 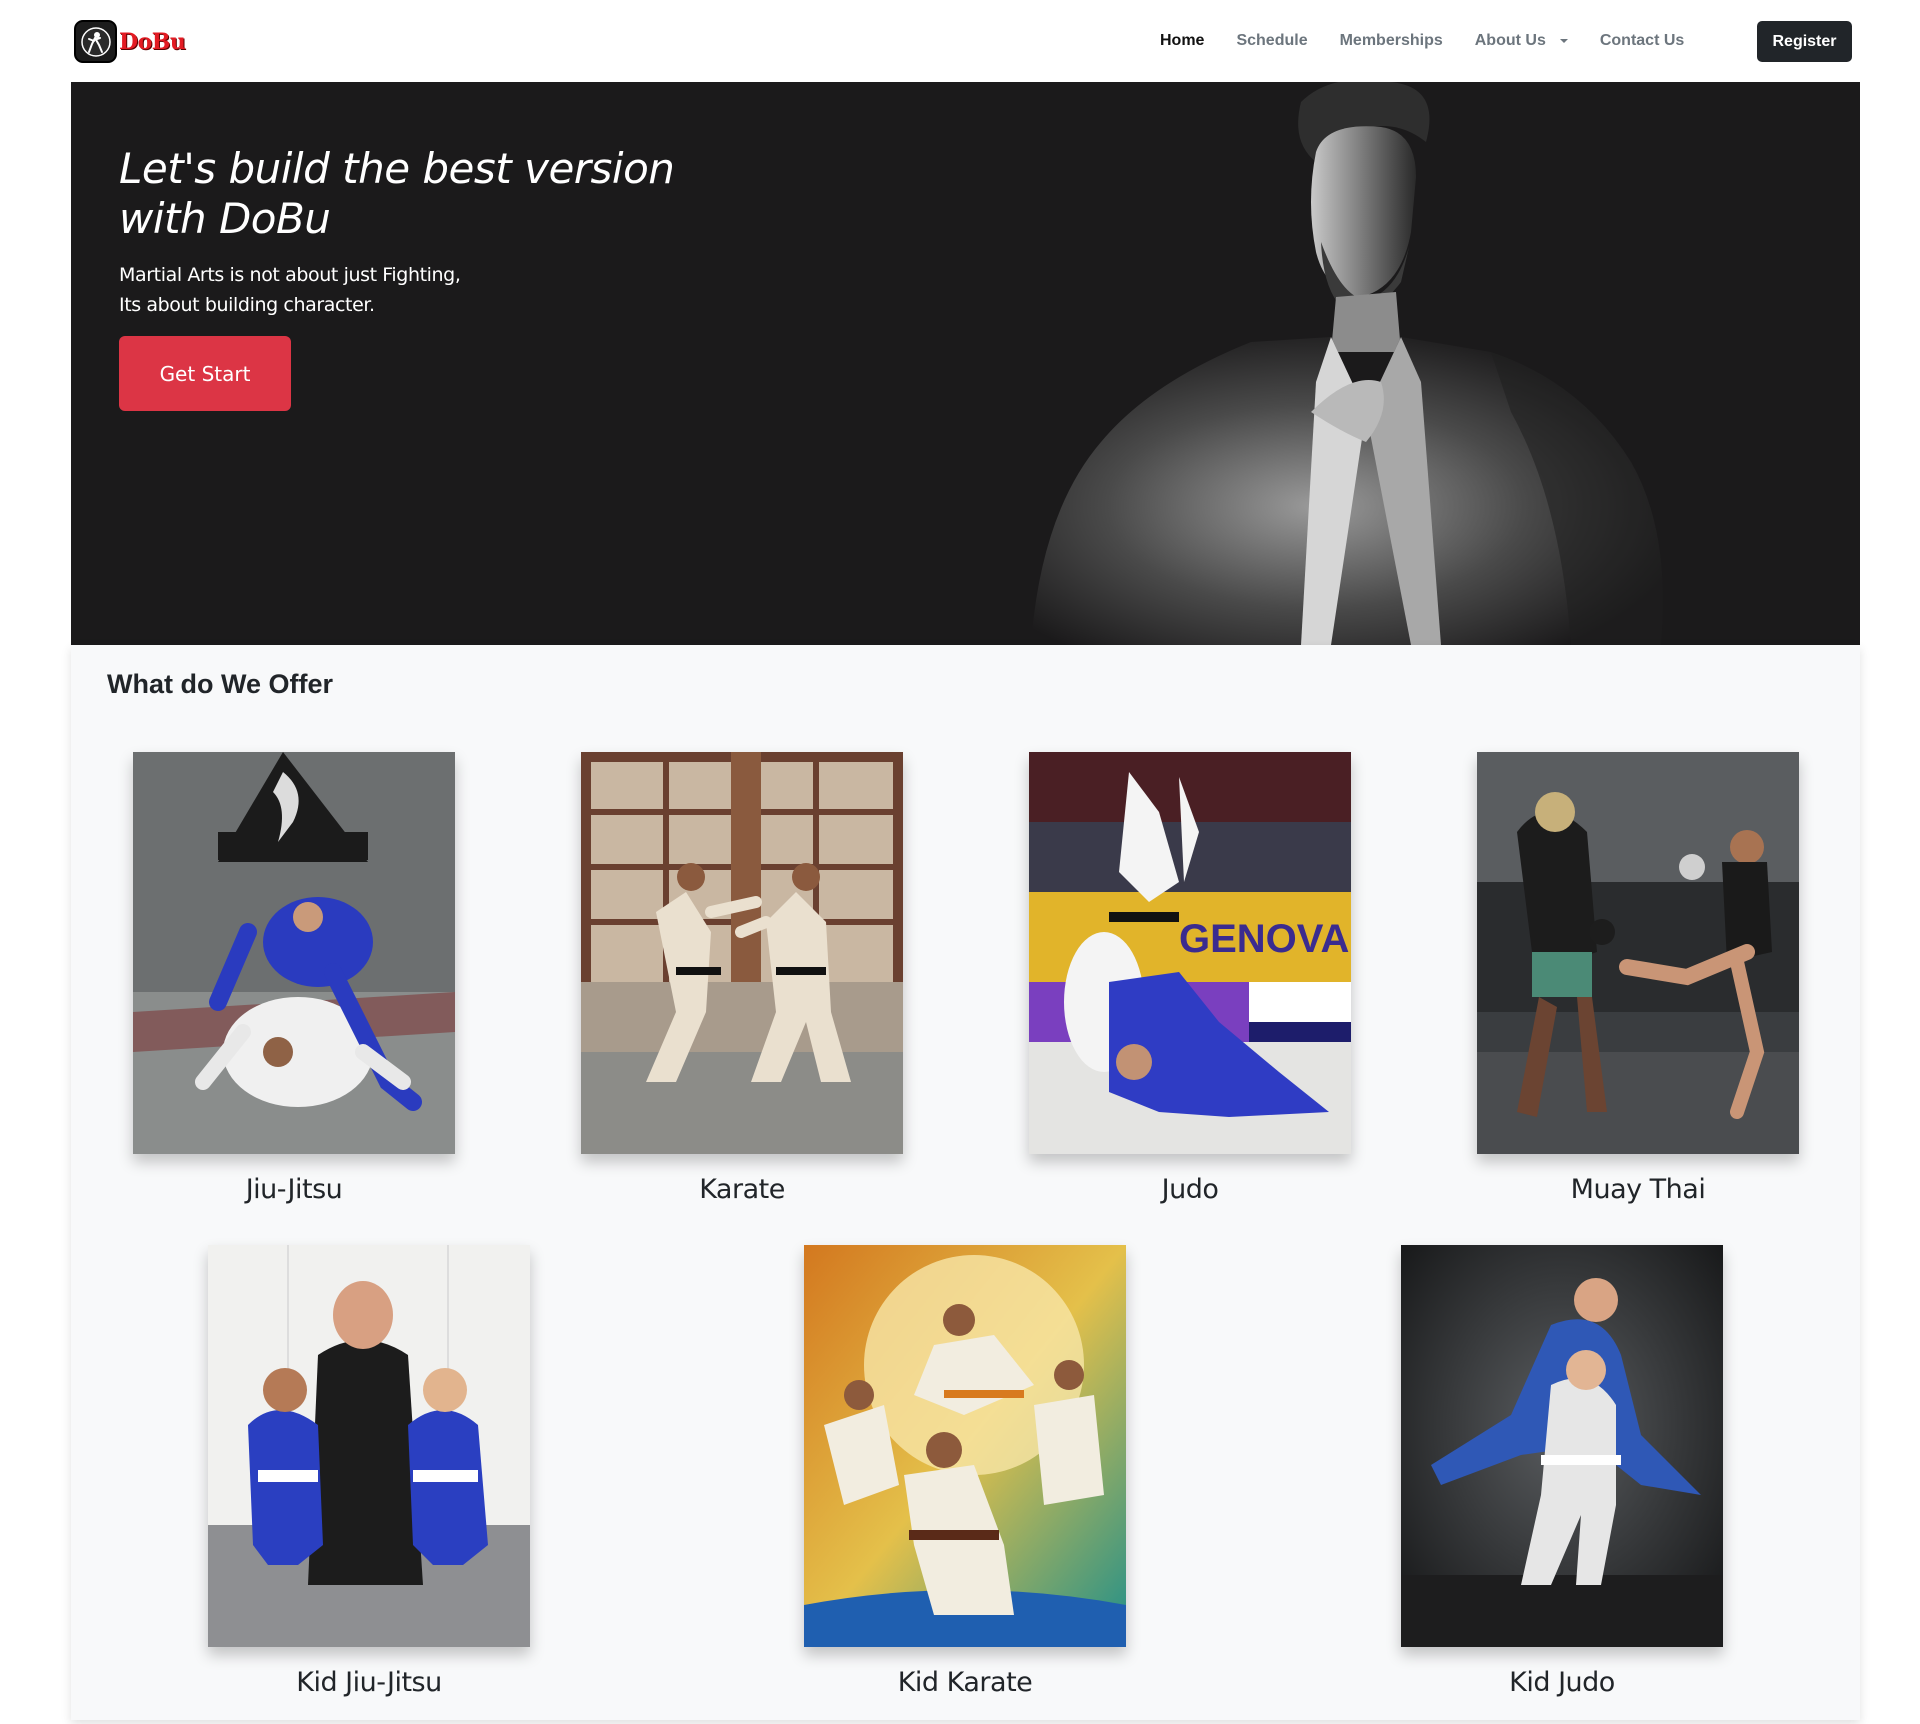 I want to click on kid-karate-image, so click(x=965, y=1446).